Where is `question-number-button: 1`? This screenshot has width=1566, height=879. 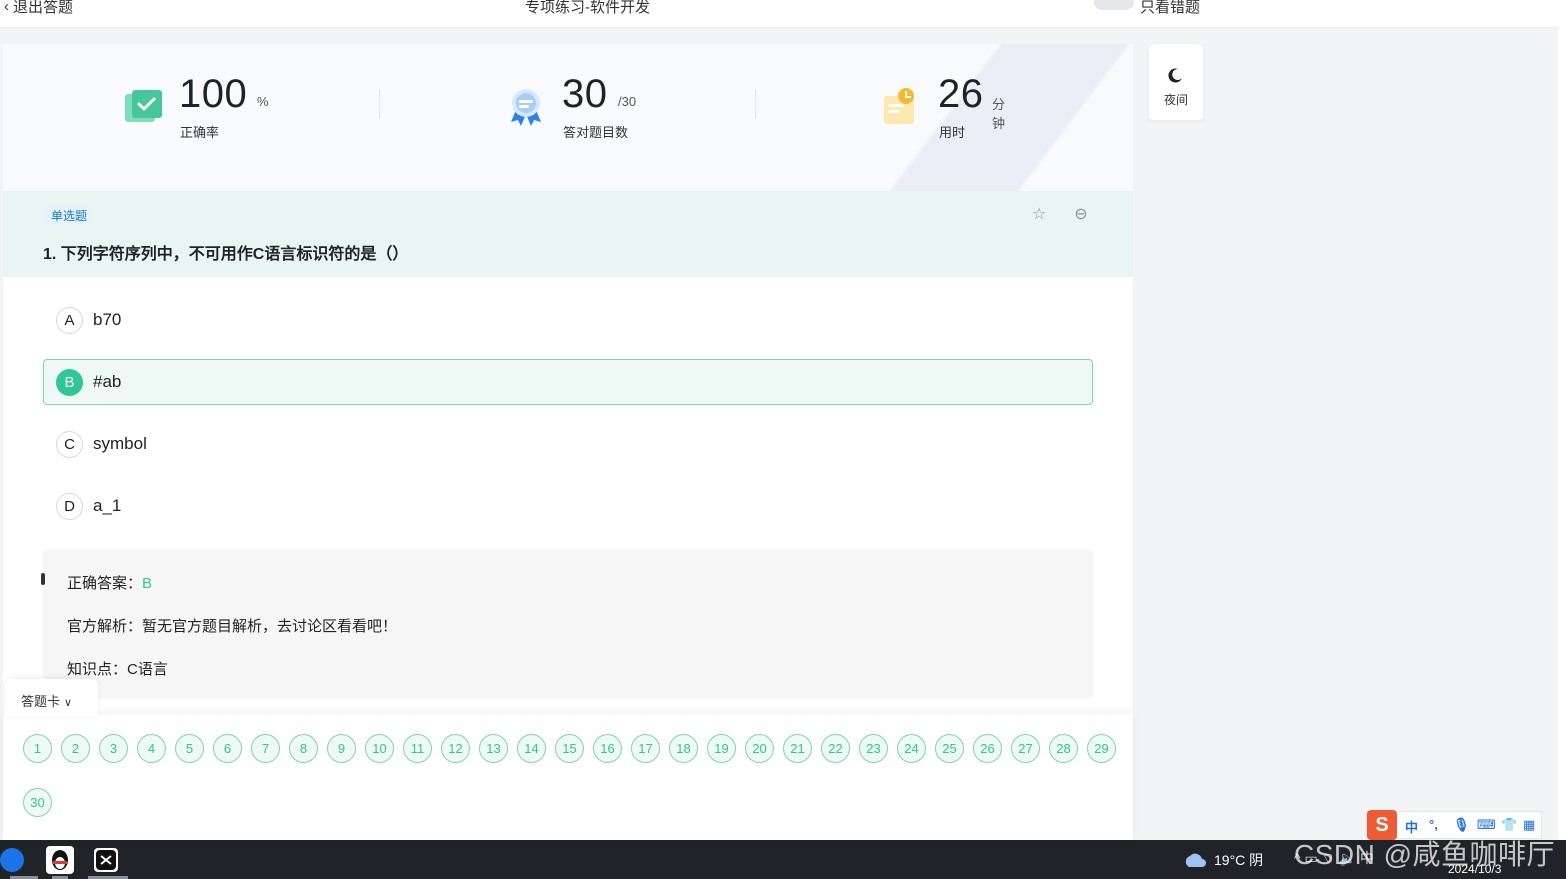 question-number-button: 1 is located at coordinates (37, 748).